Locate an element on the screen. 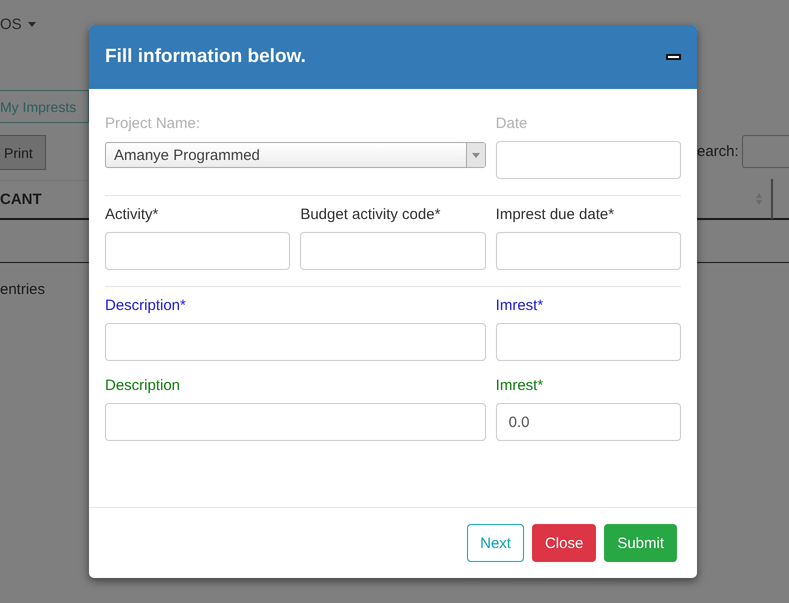 Image resolution: width=789 pixels, height=603 pixels. field-label: Budget activity code* is located at coordinates (371, 215).